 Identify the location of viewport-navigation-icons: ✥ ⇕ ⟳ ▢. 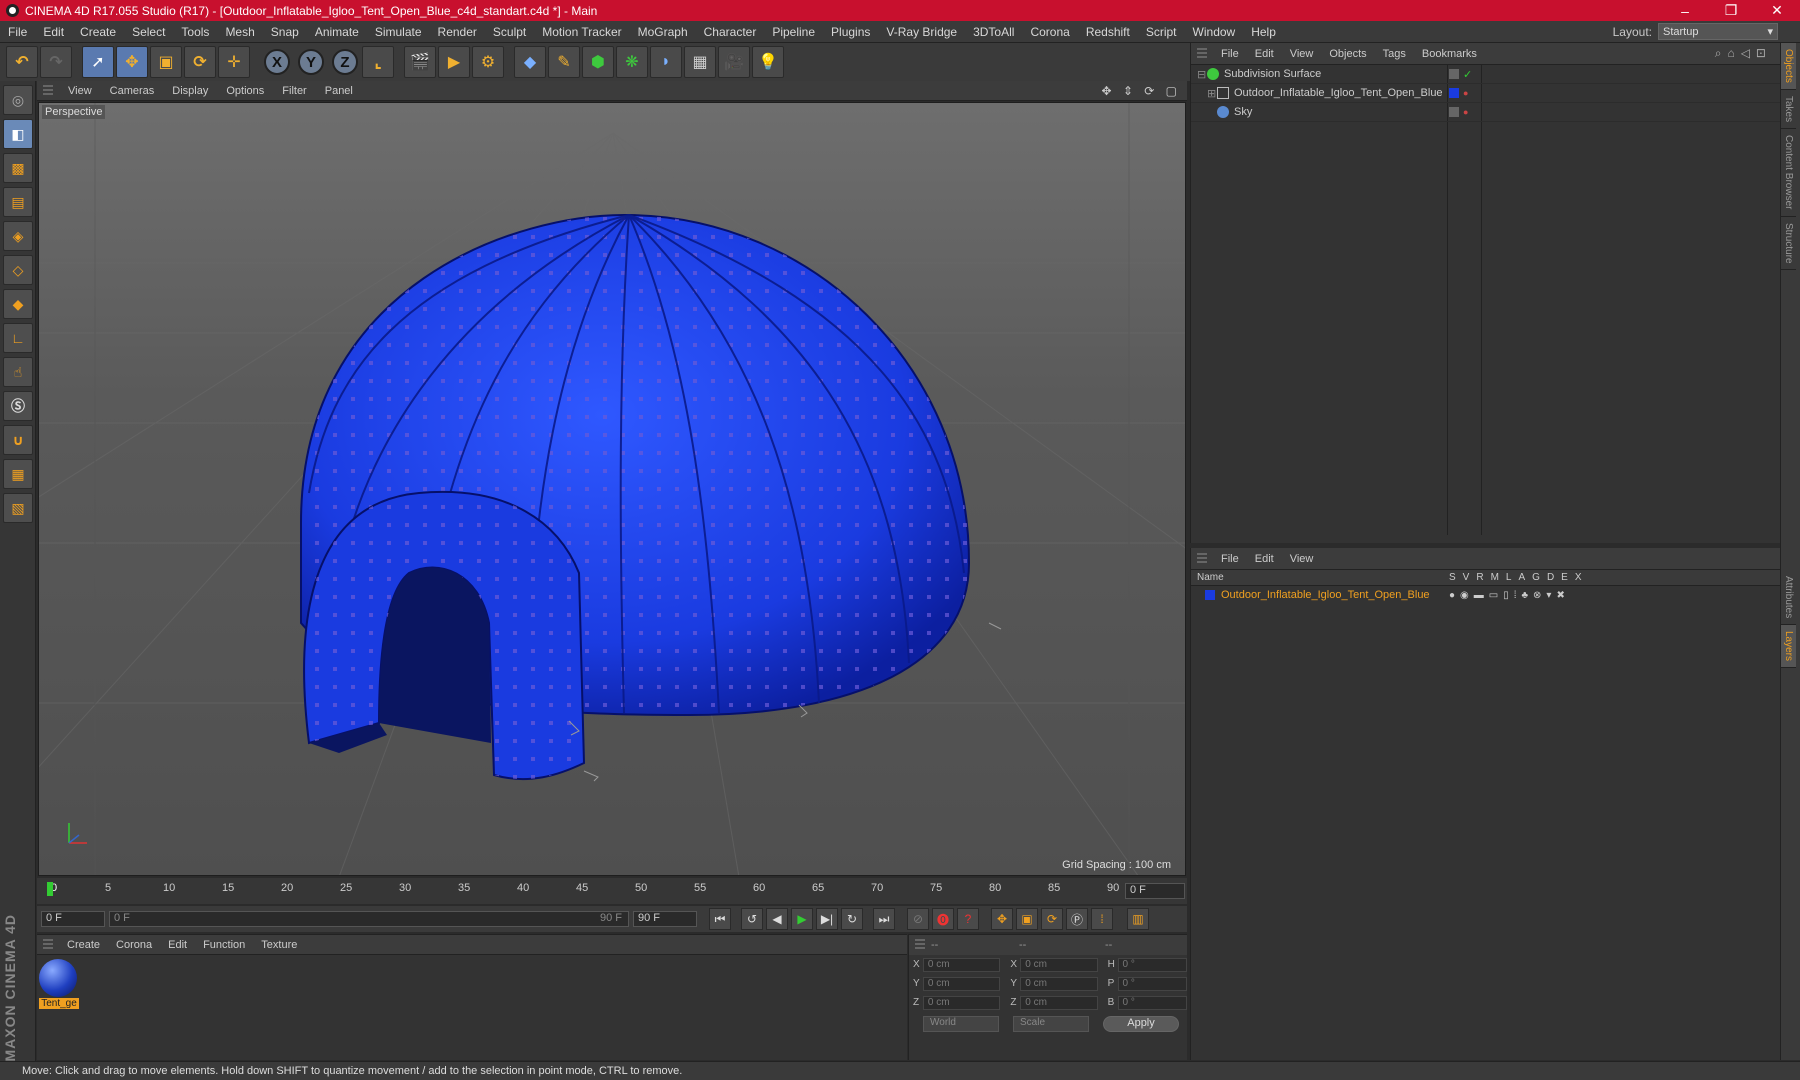
(1141, 91).